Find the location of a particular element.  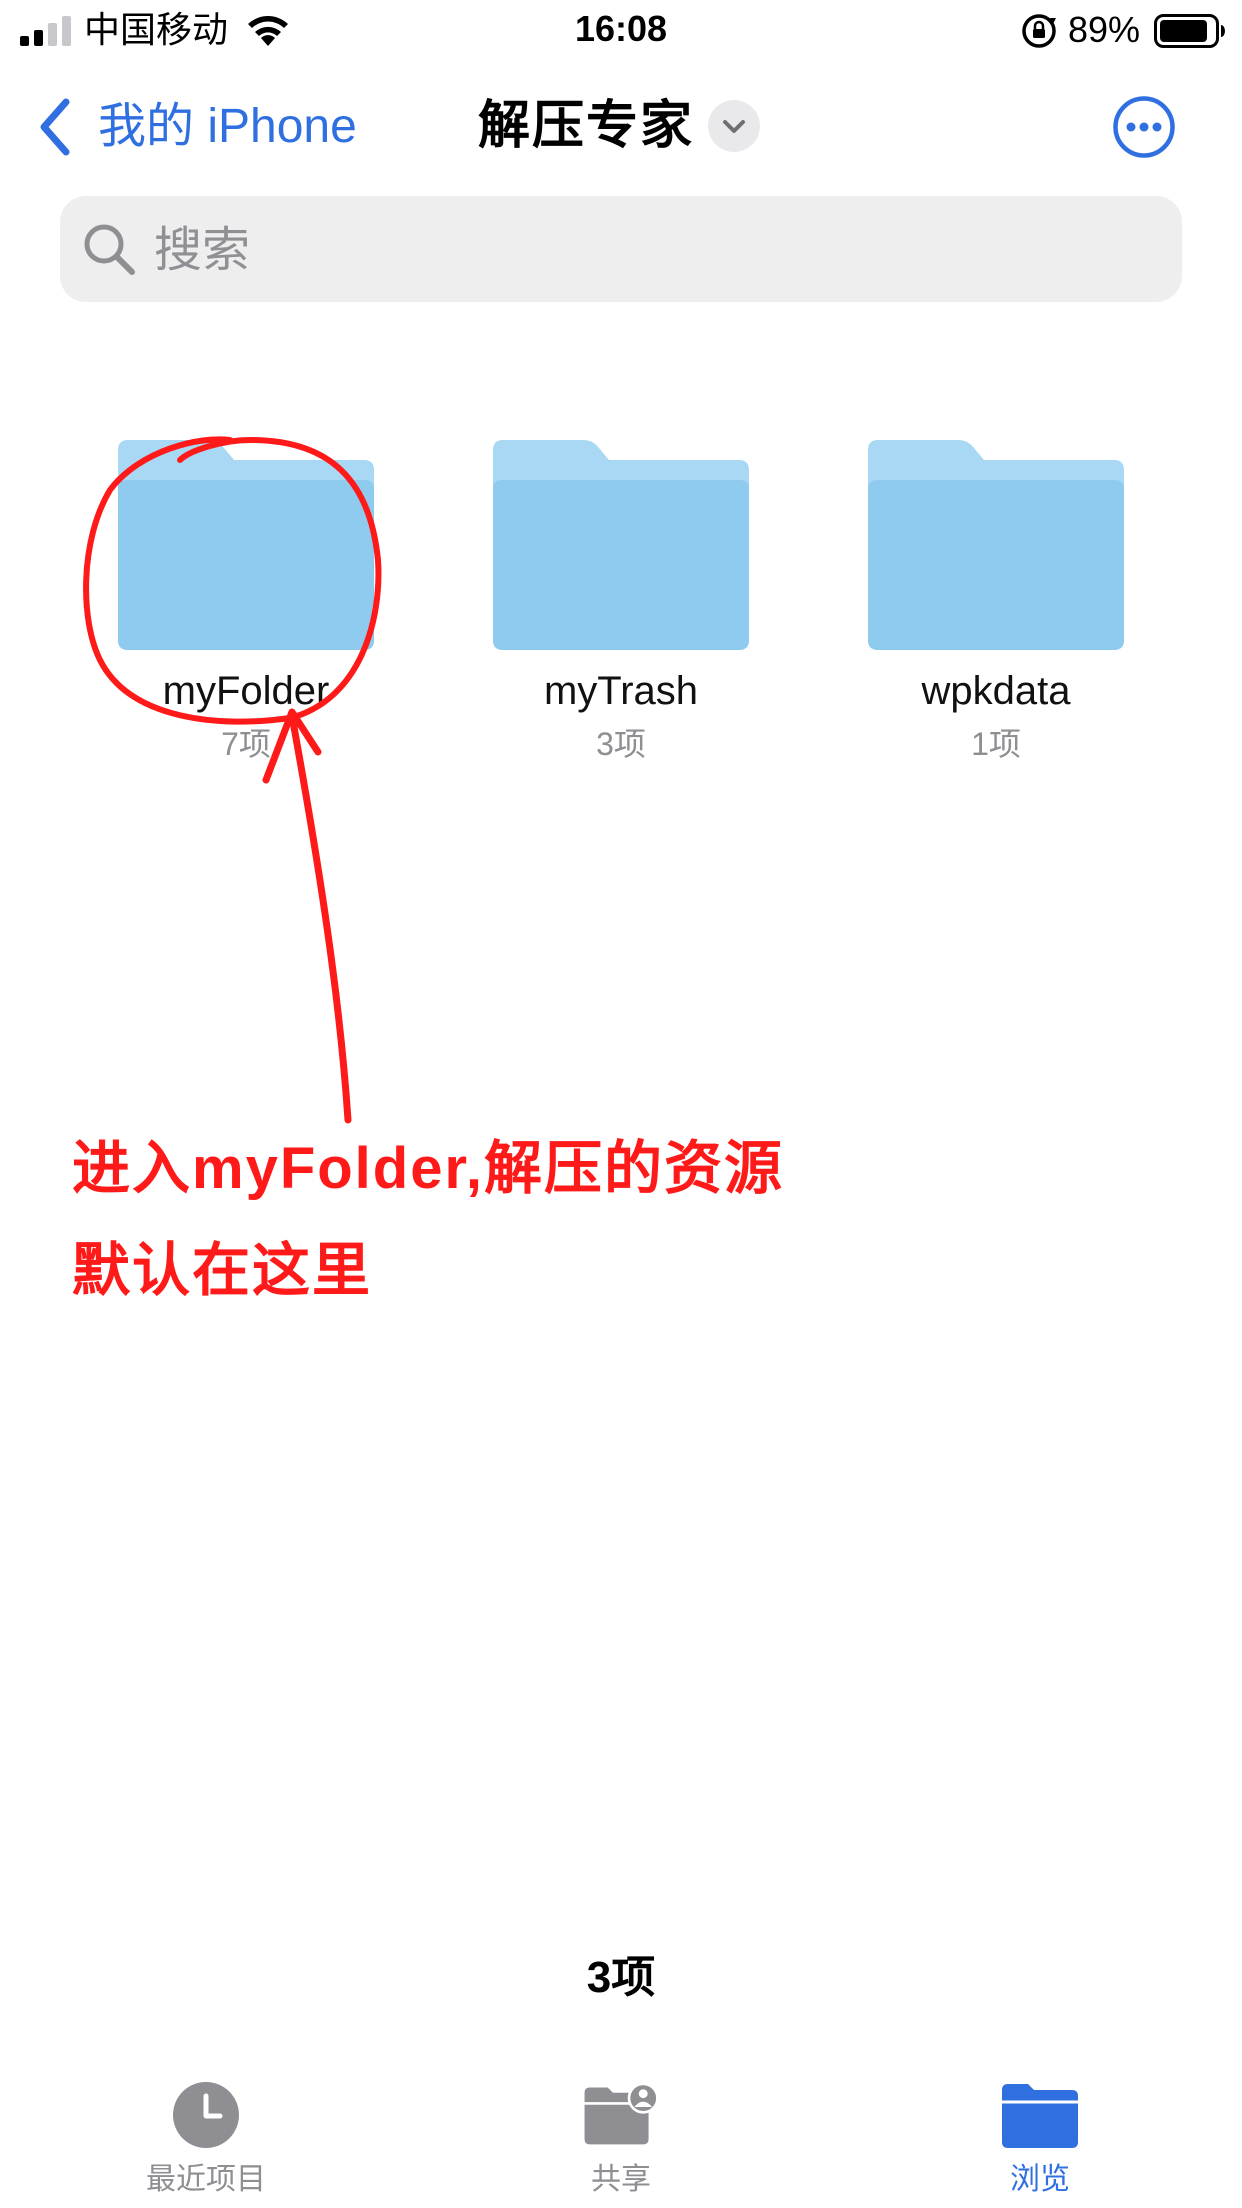

item-count: 3项 is located at coordinates (621, 1977).